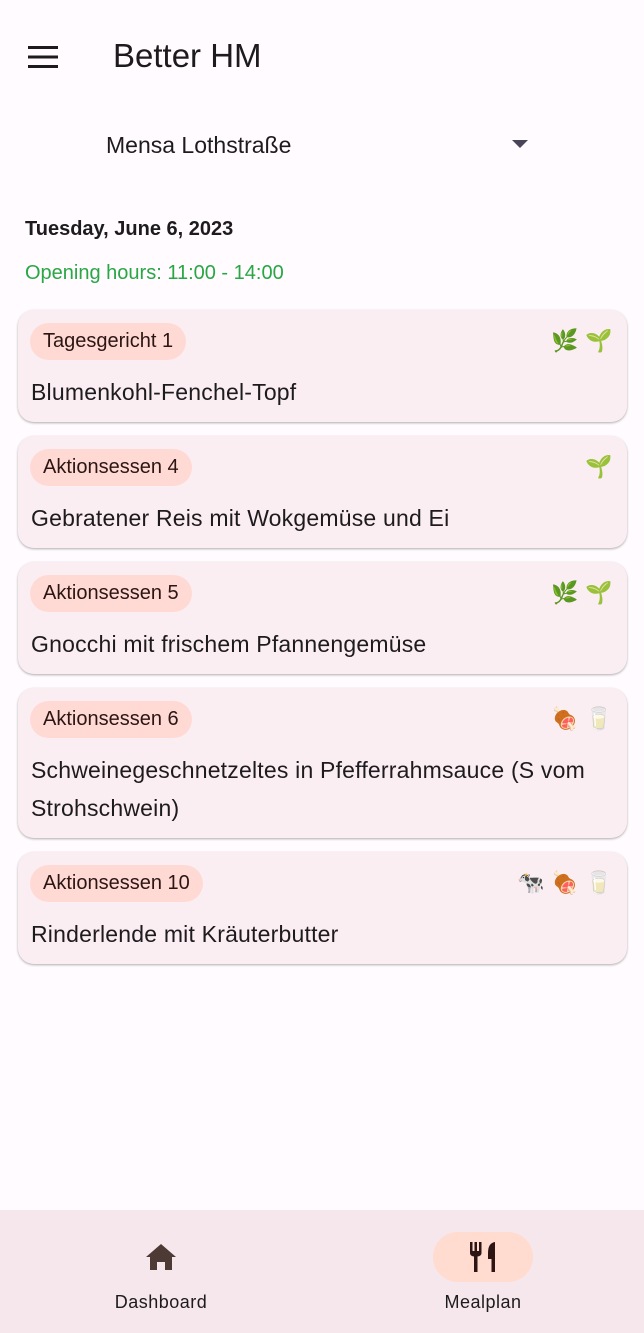 The image size is (644, 1333). Describe the element at coordinates (531, 882) in the screenshot. I see `cow-icon: 🐄` at that location.